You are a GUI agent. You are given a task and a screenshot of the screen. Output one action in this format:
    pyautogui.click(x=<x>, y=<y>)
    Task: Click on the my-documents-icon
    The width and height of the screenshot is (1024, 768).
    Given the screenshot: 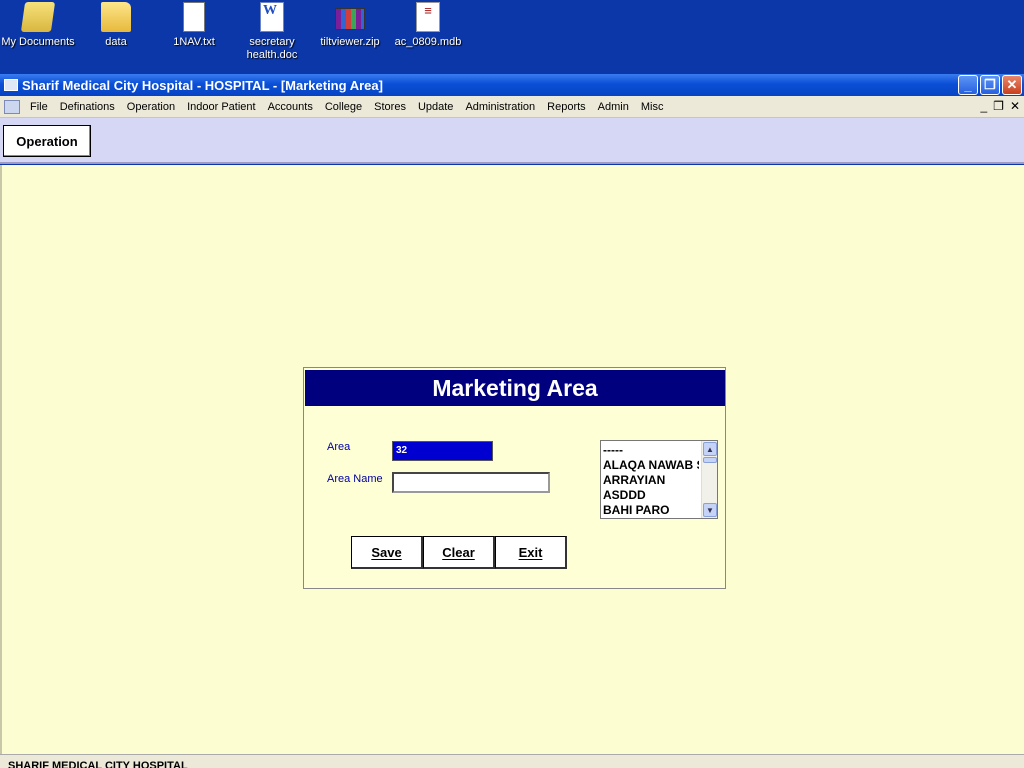 What is the action you would take?
    pyautogui.click(x=38, y=17)
    